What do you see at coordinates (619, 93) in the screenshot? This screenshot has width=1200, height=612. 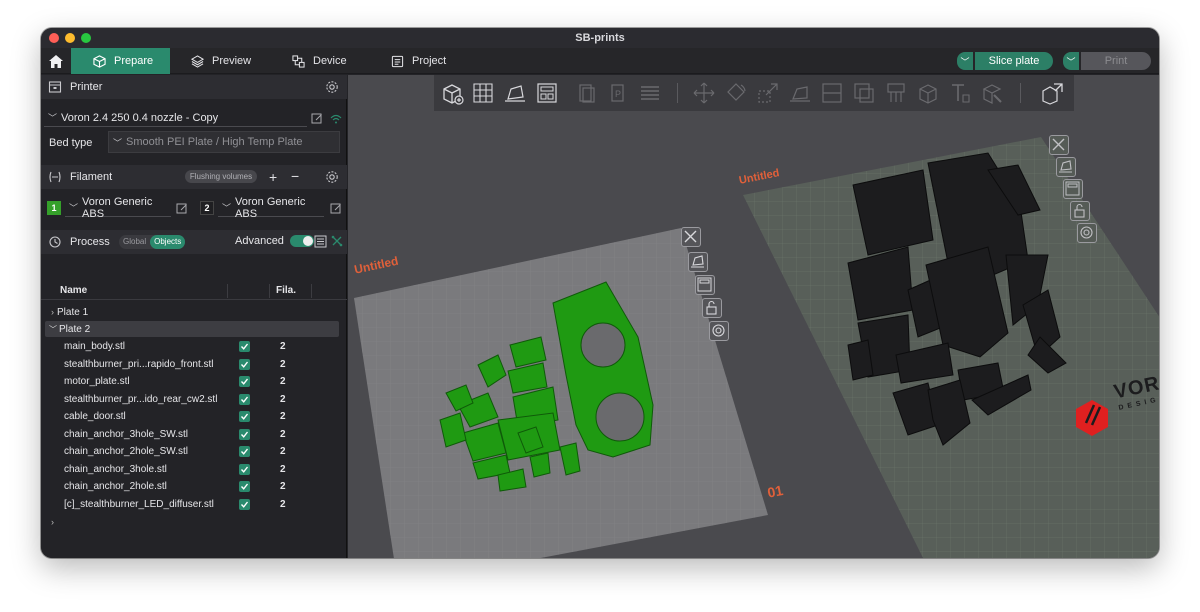 I see `split-parts-icon: P` at bounding box center [619, 93].